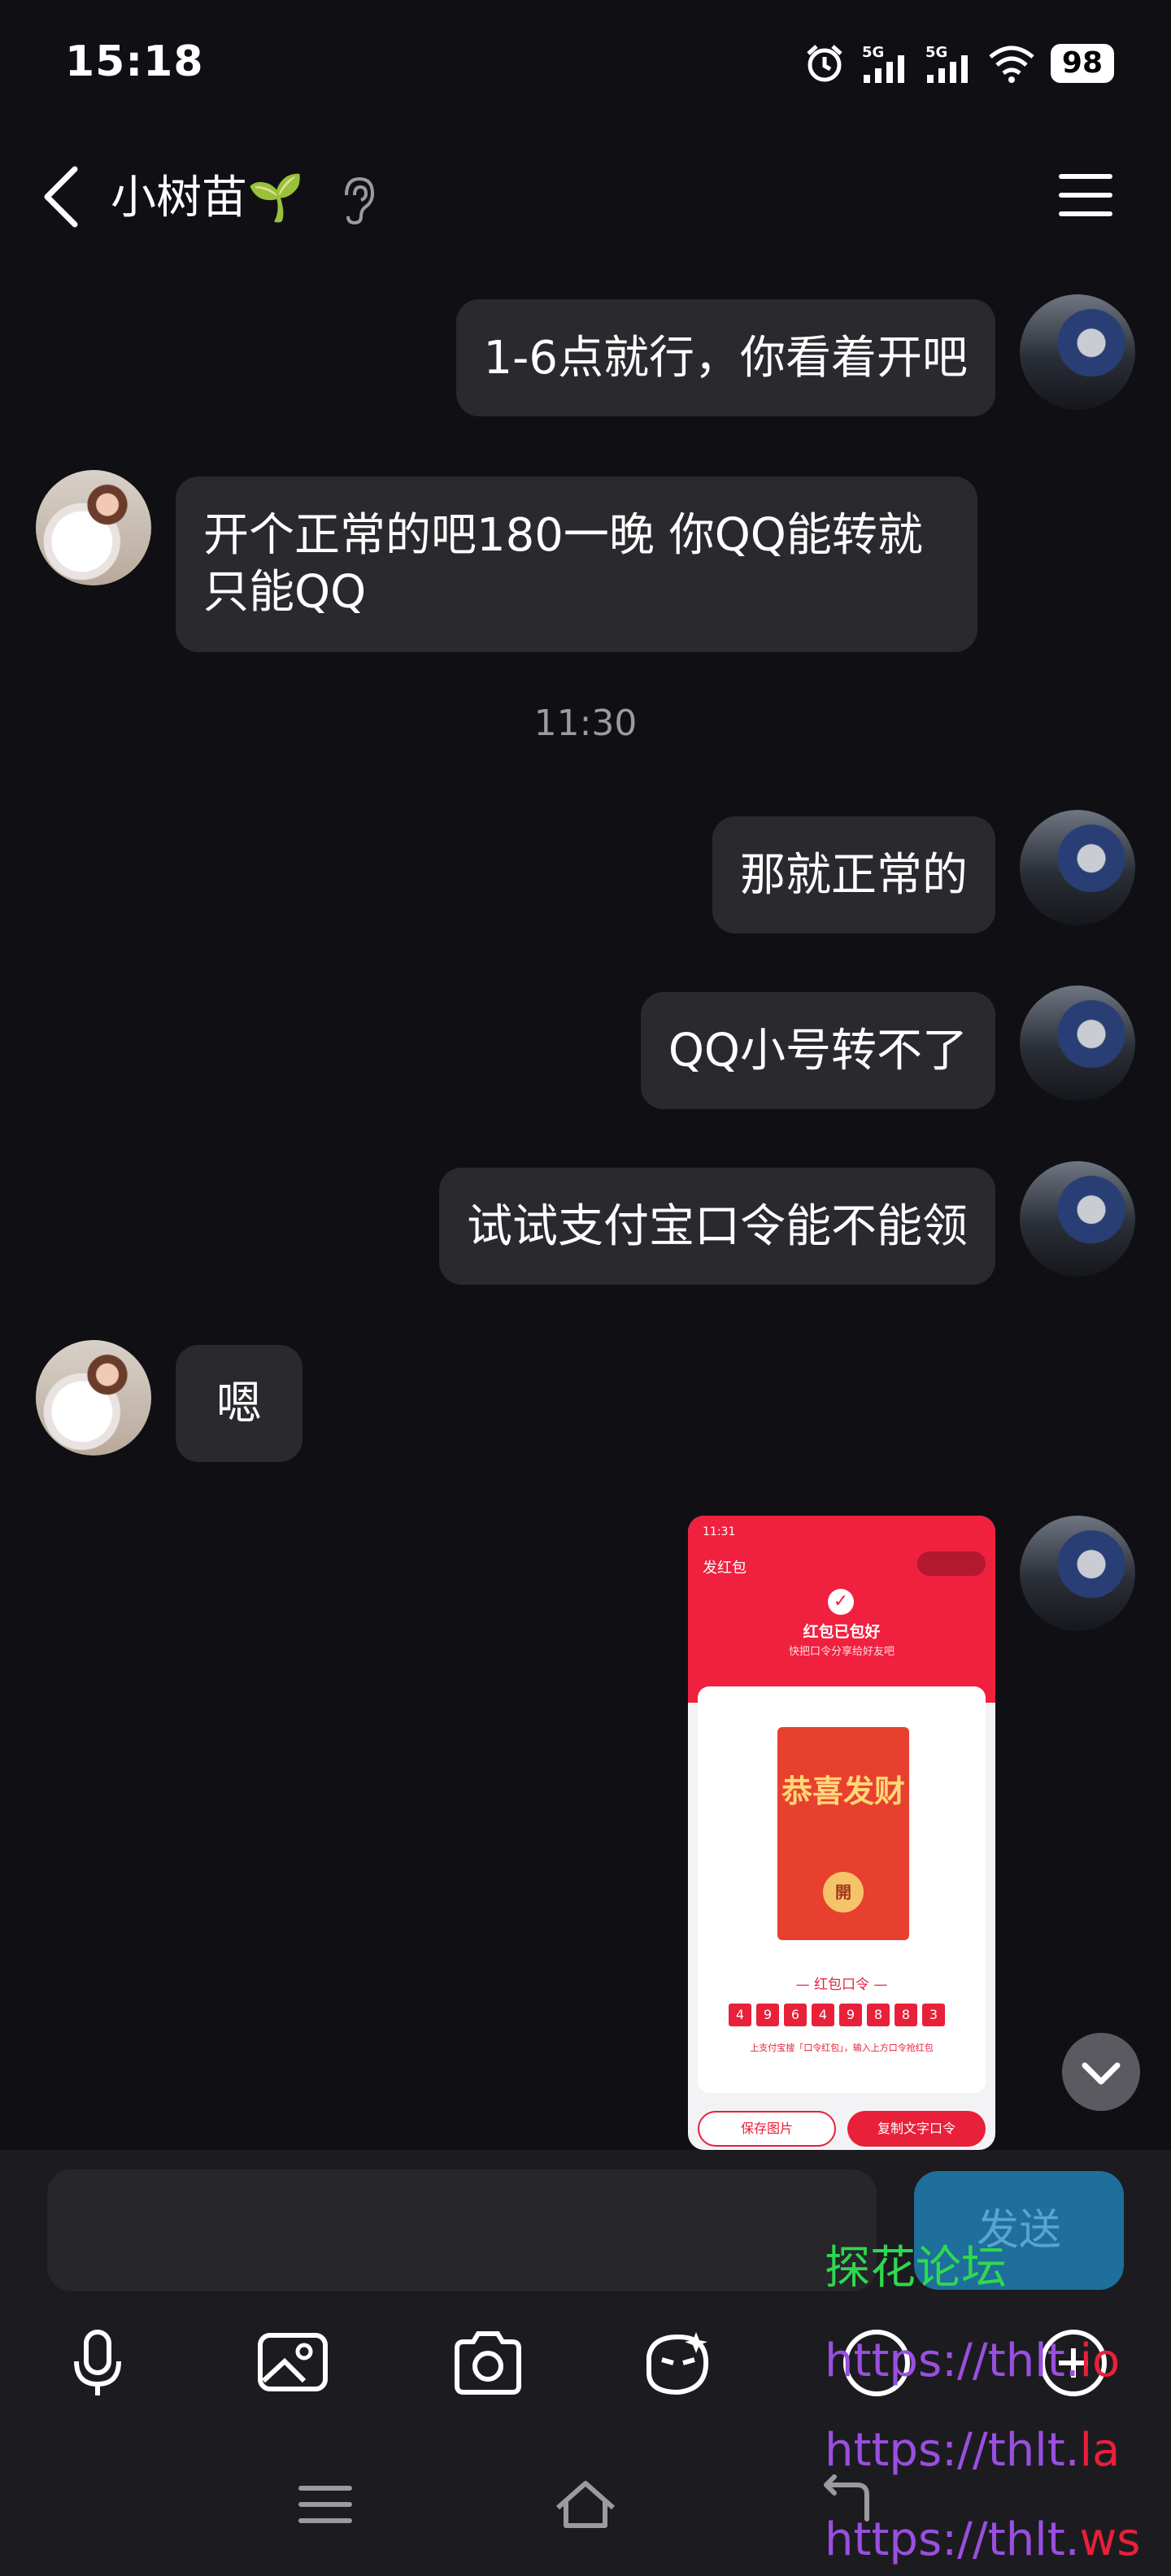  I want to click on message-bubble: 开个正常的吧180一晚 你QQ能转就只能QQ, so click(576, 564).